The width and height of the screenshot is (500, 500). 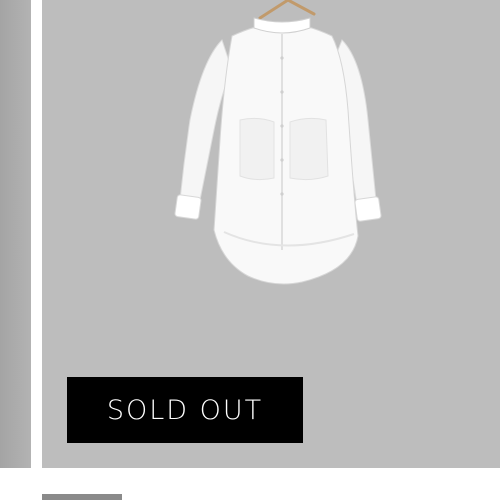 I want to click on hanger-icon, so click(x=287, y=10).